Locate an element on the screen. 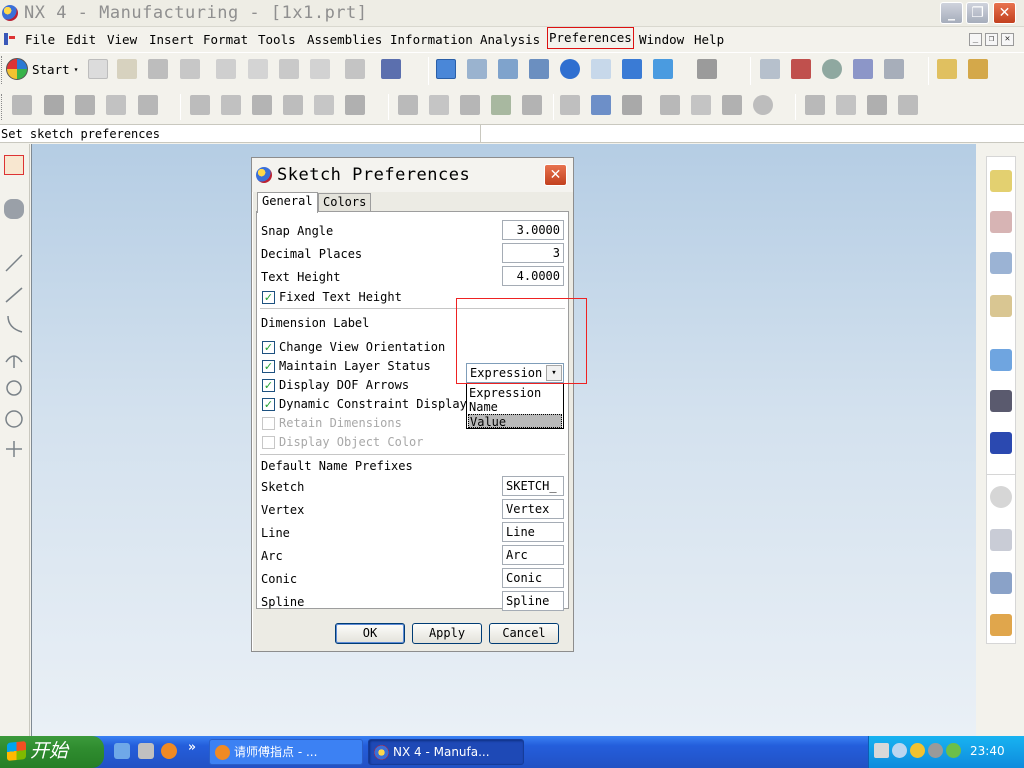 The width and height of the screenshot is (1024, 768). replay-path-icon is located at coordinates (231, 105).